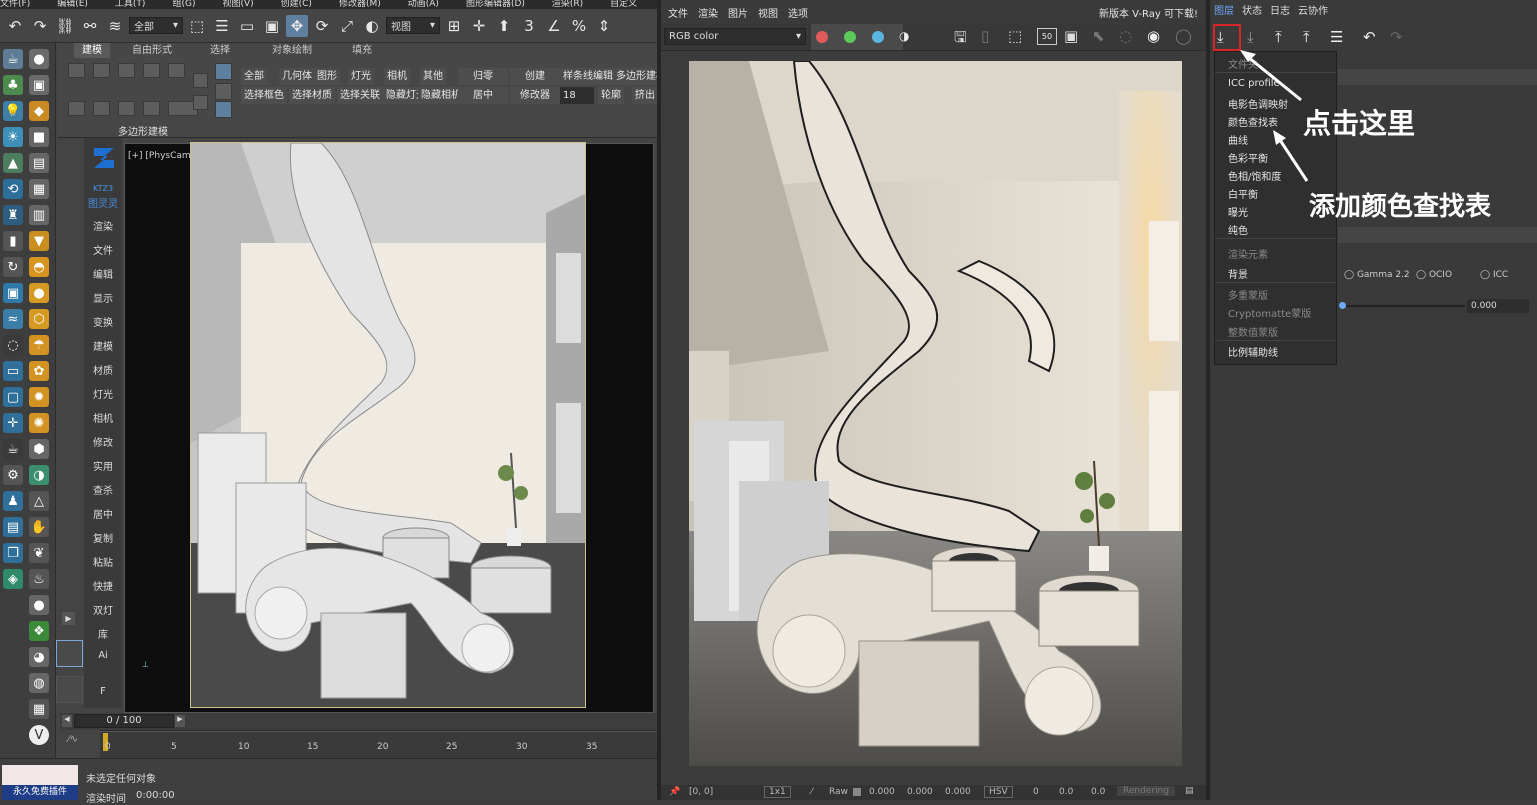 This screenshot has height=805, width=1537. I want to click on cmd-render: 渲染, so click(103, 225).